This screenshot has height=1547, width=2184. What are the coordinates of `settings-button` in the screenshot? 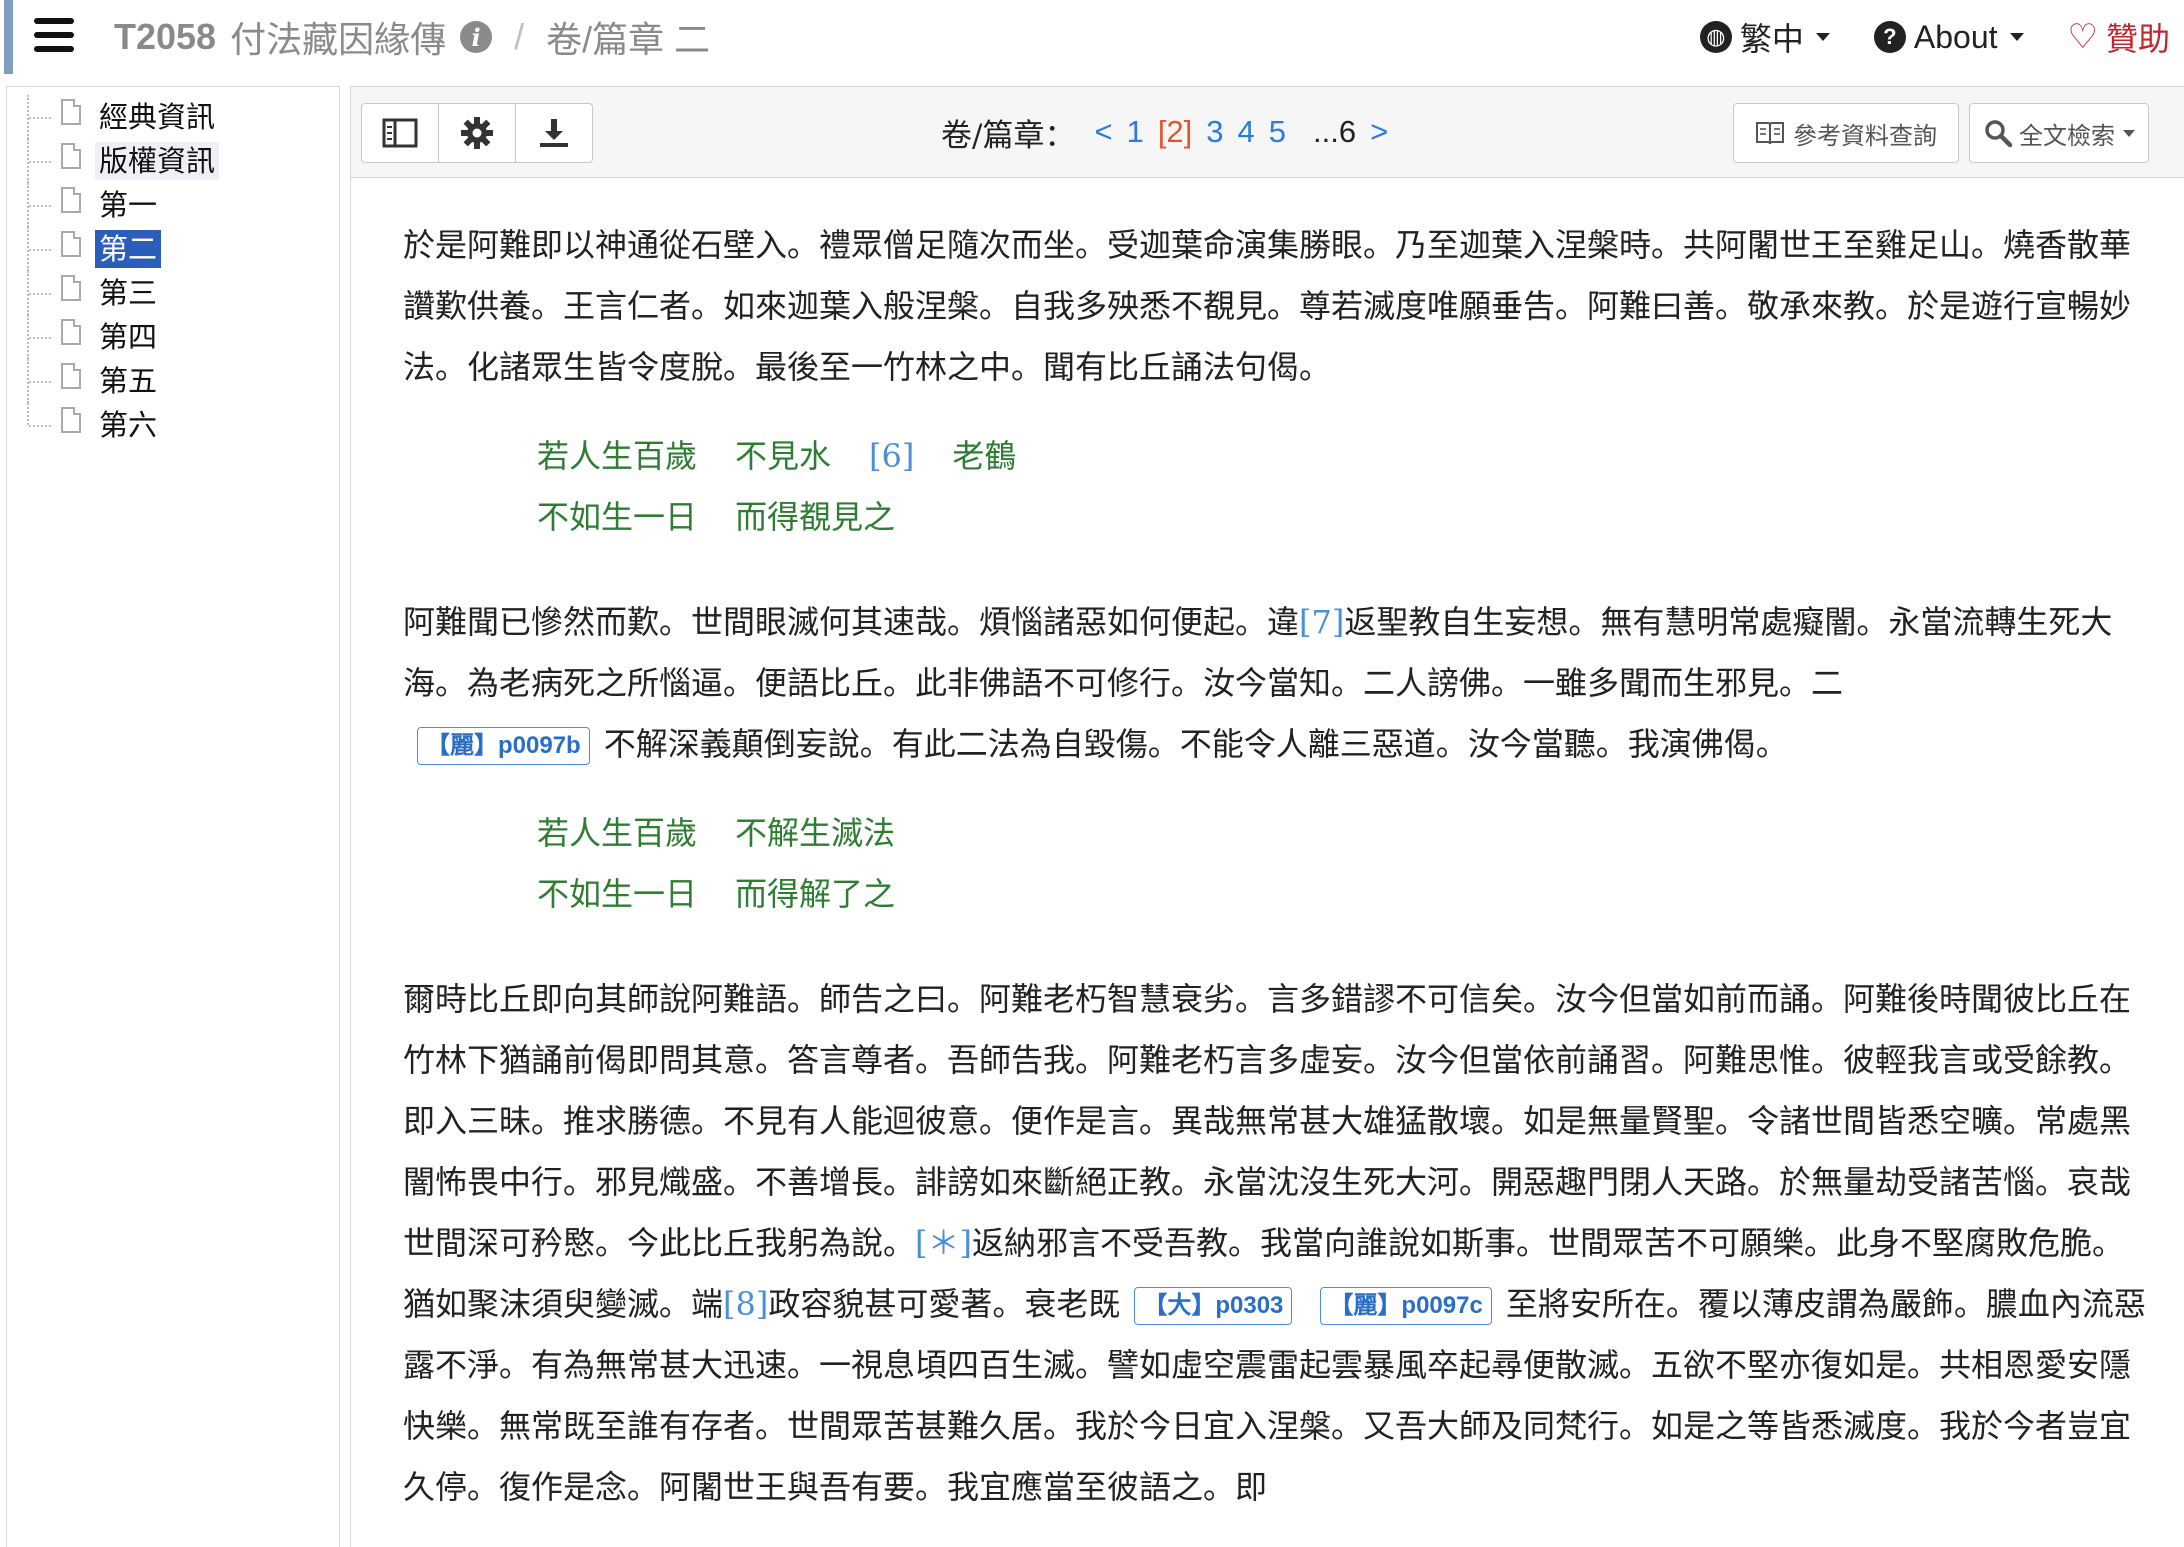 It's located at (477, 133).